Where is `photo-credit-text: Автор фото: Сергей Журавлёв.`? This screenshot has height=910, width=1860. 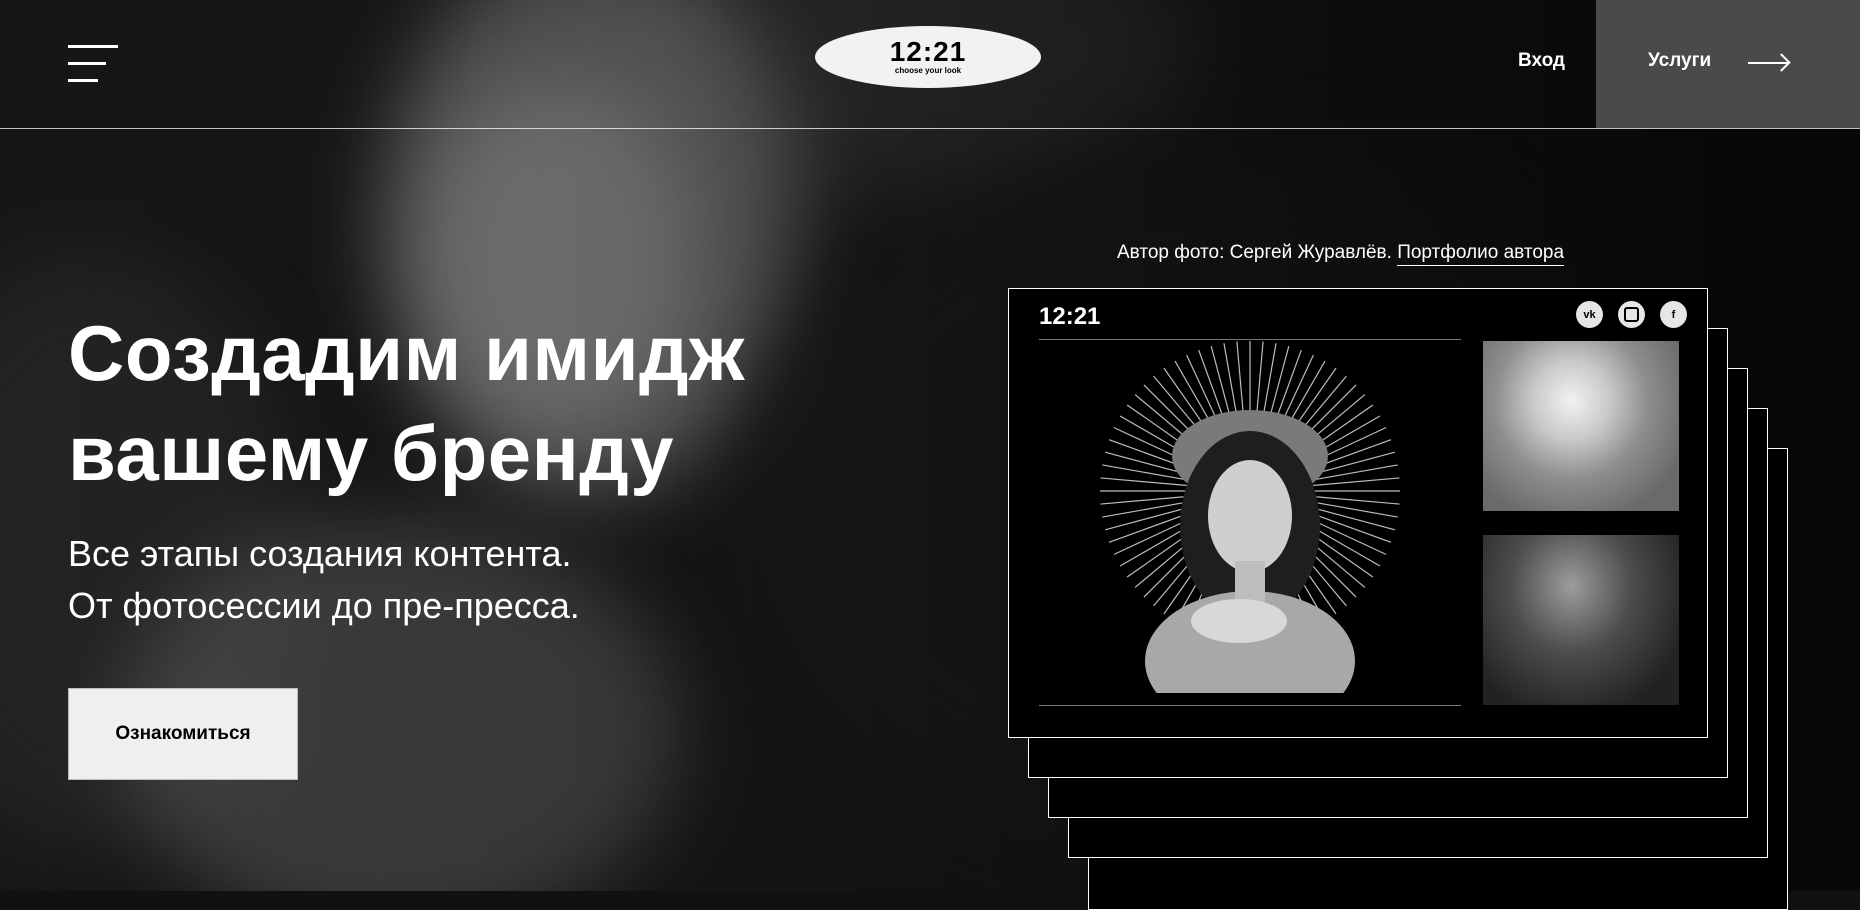
photo-credit-text: Автор фото: Сергей Журавлёв. is located at coordinates (1254, 252).